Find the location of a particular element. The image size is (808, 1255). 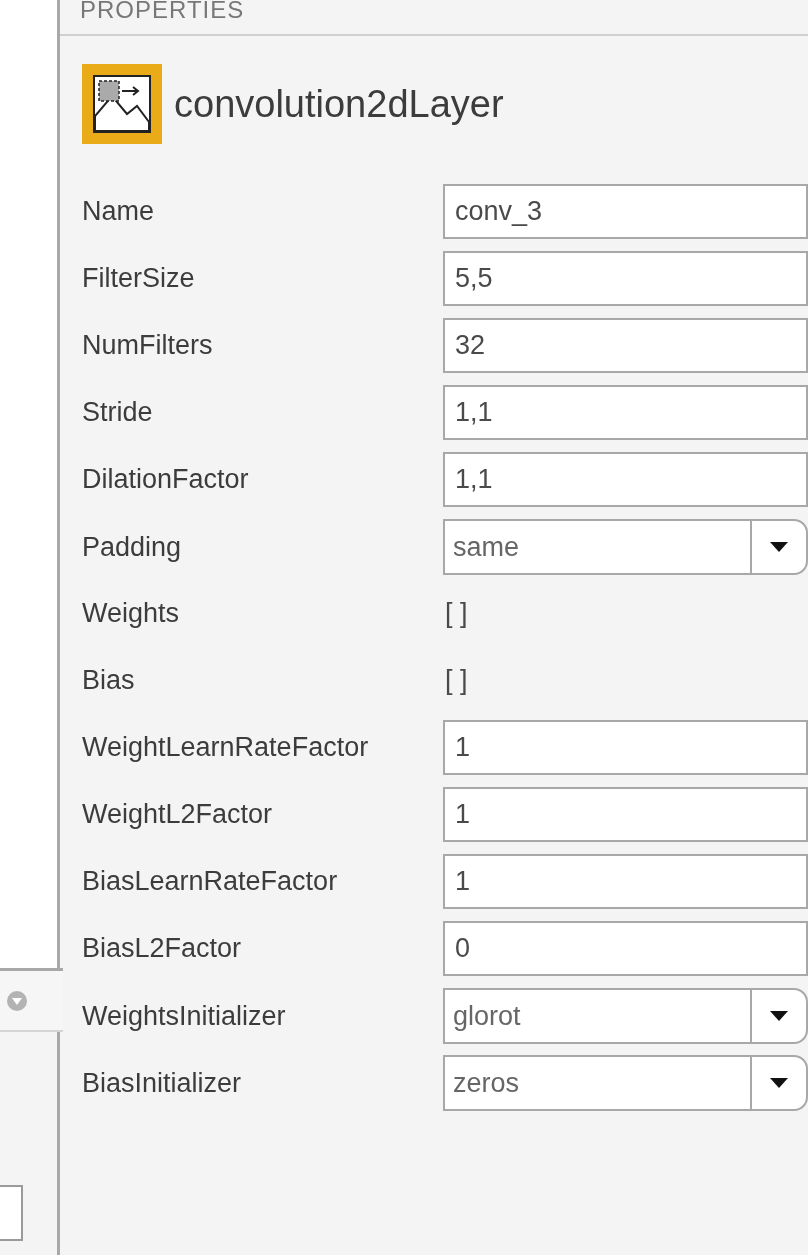

property-dropdown: glorot is located at coordinates (625, 1016).